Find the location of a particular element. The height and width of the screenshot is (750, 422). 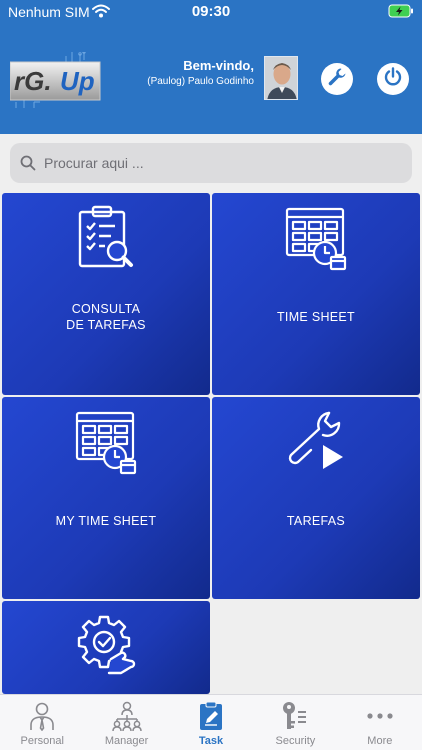

tile-my-time-sheet: MY TIME SHEET is located at coordinates (106, 498).